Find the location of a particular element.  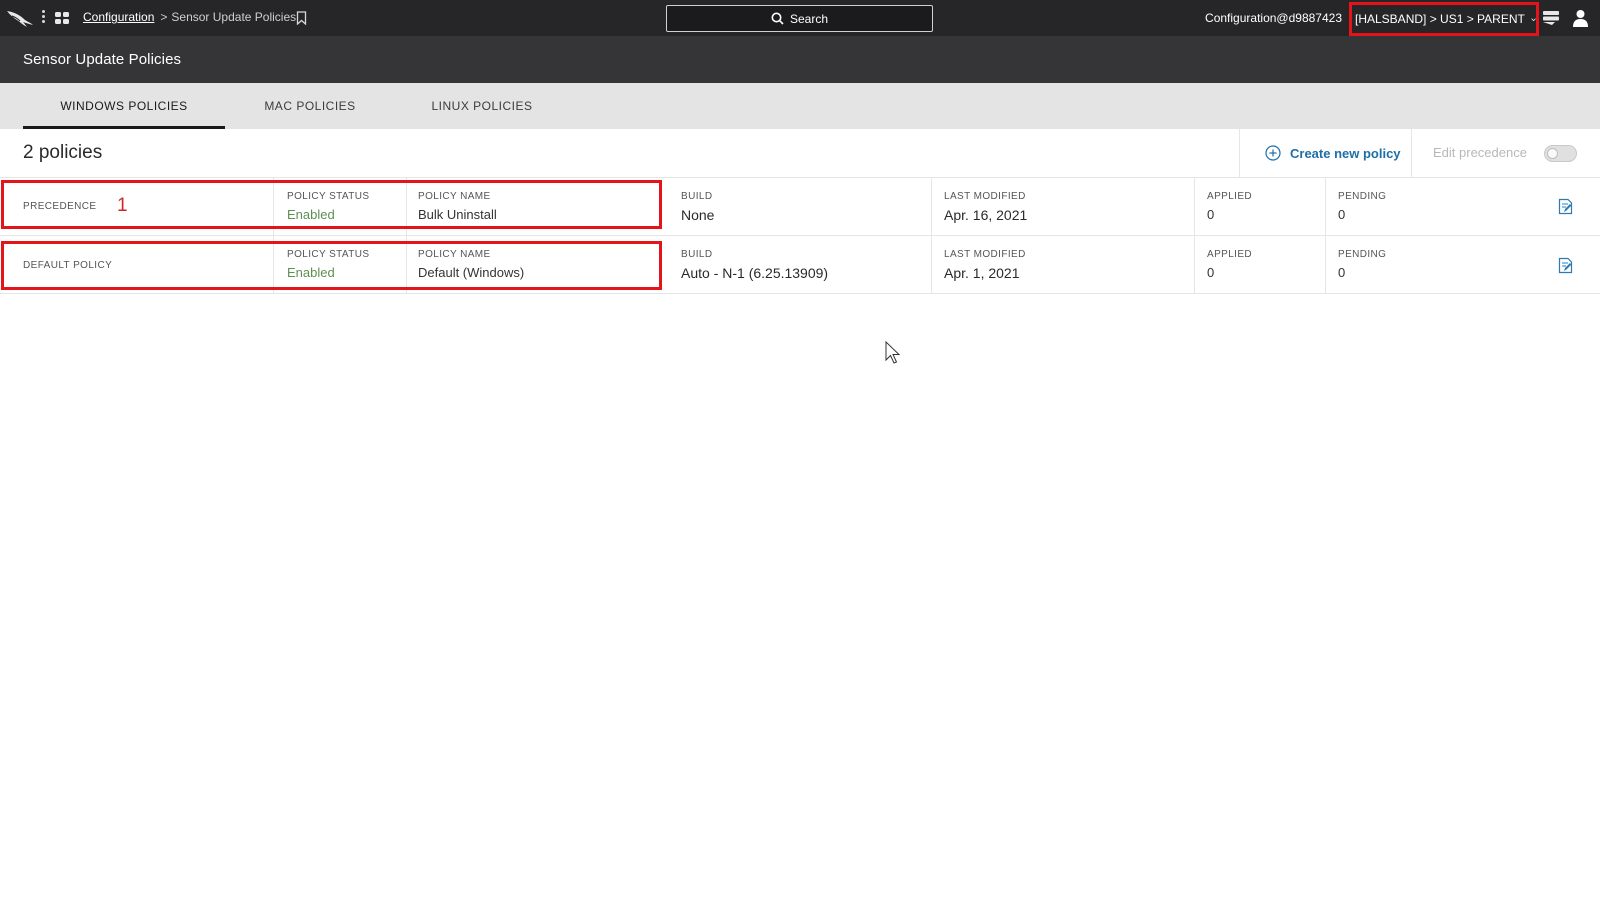

tab-windows-policies: WINDOWS POLICIES is located at coordinates (124, 106).